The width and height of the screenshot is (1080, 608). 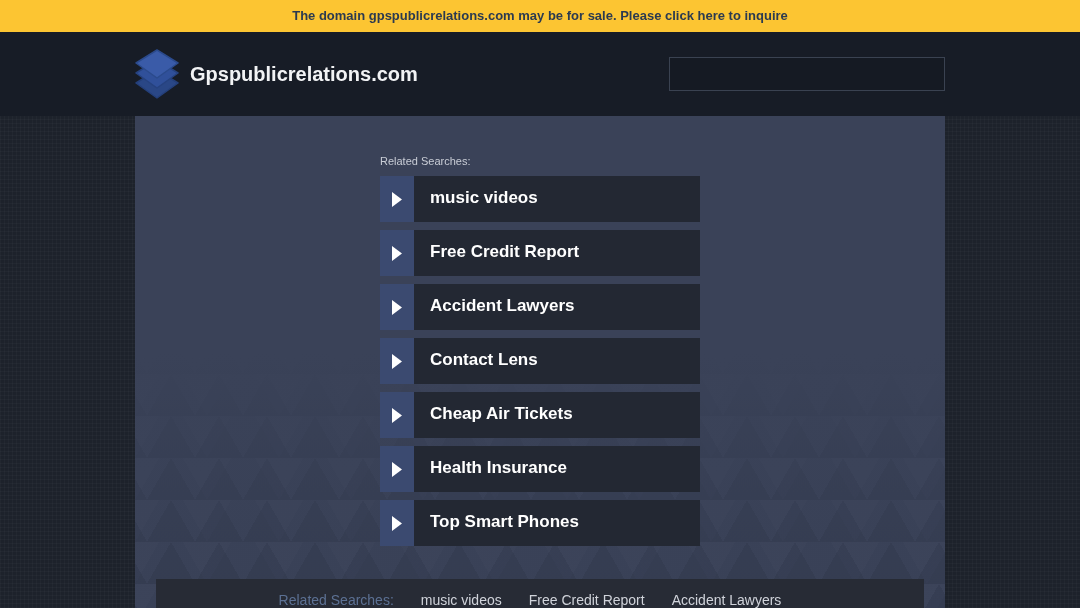 I want to click on search-link: Free Credit Report, so click(x=540, y=253).